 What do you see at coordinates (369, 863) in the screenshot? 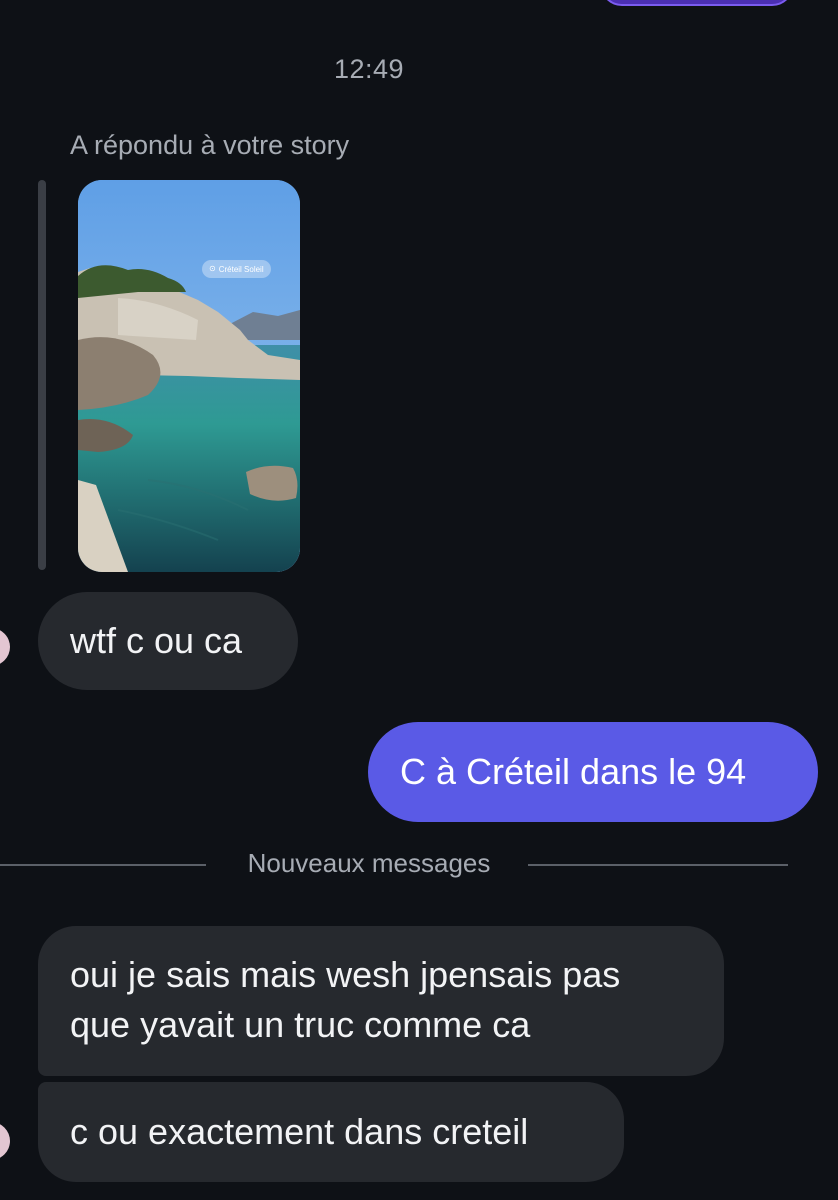
I see `new-messages-divider: Nouveaux messages` at bounding box center [369, 863].